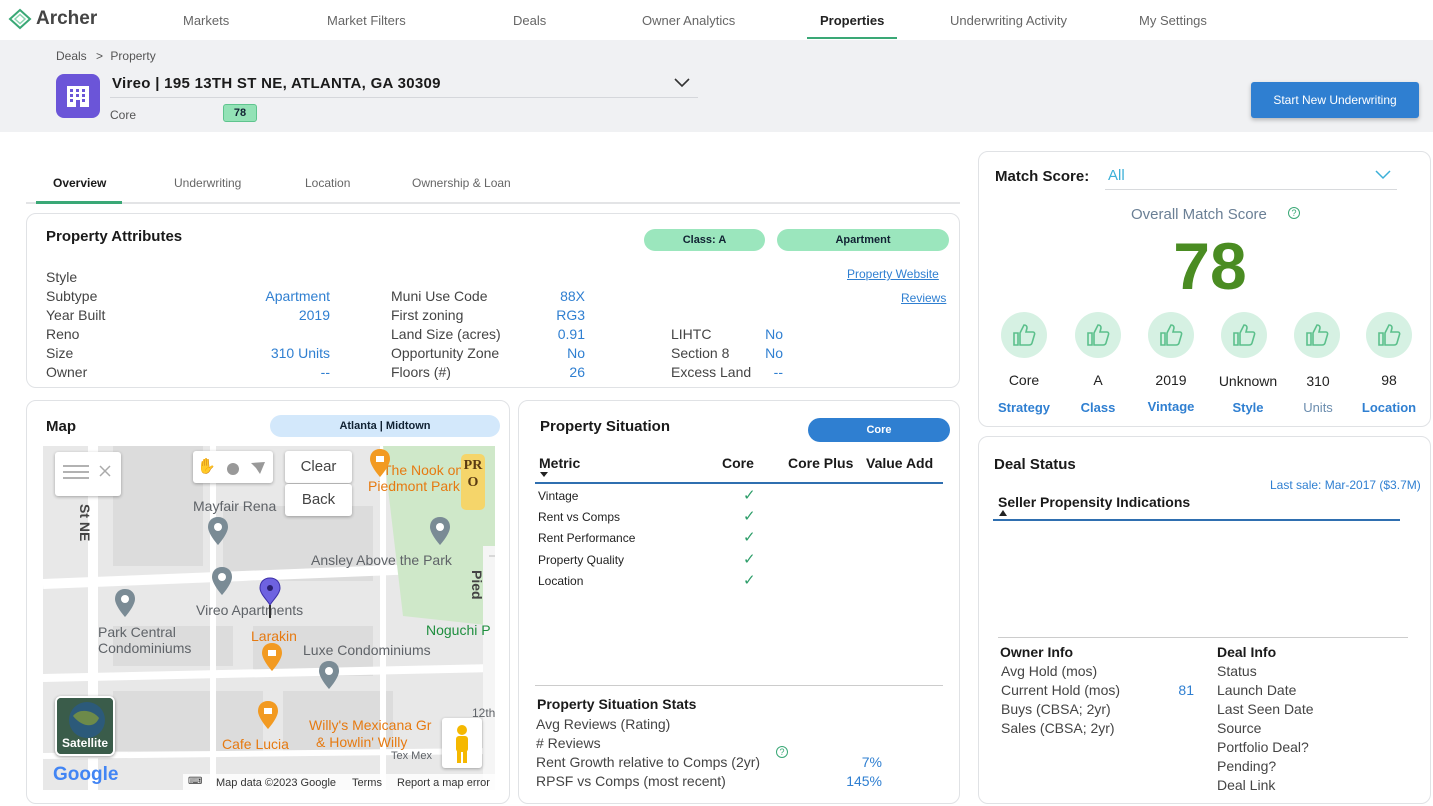 This screenshot has height=806, width=1433. Describe the element at coordinates (605, 426) in the screenshot. I see `property-situation-title: Property Situation` at that location.